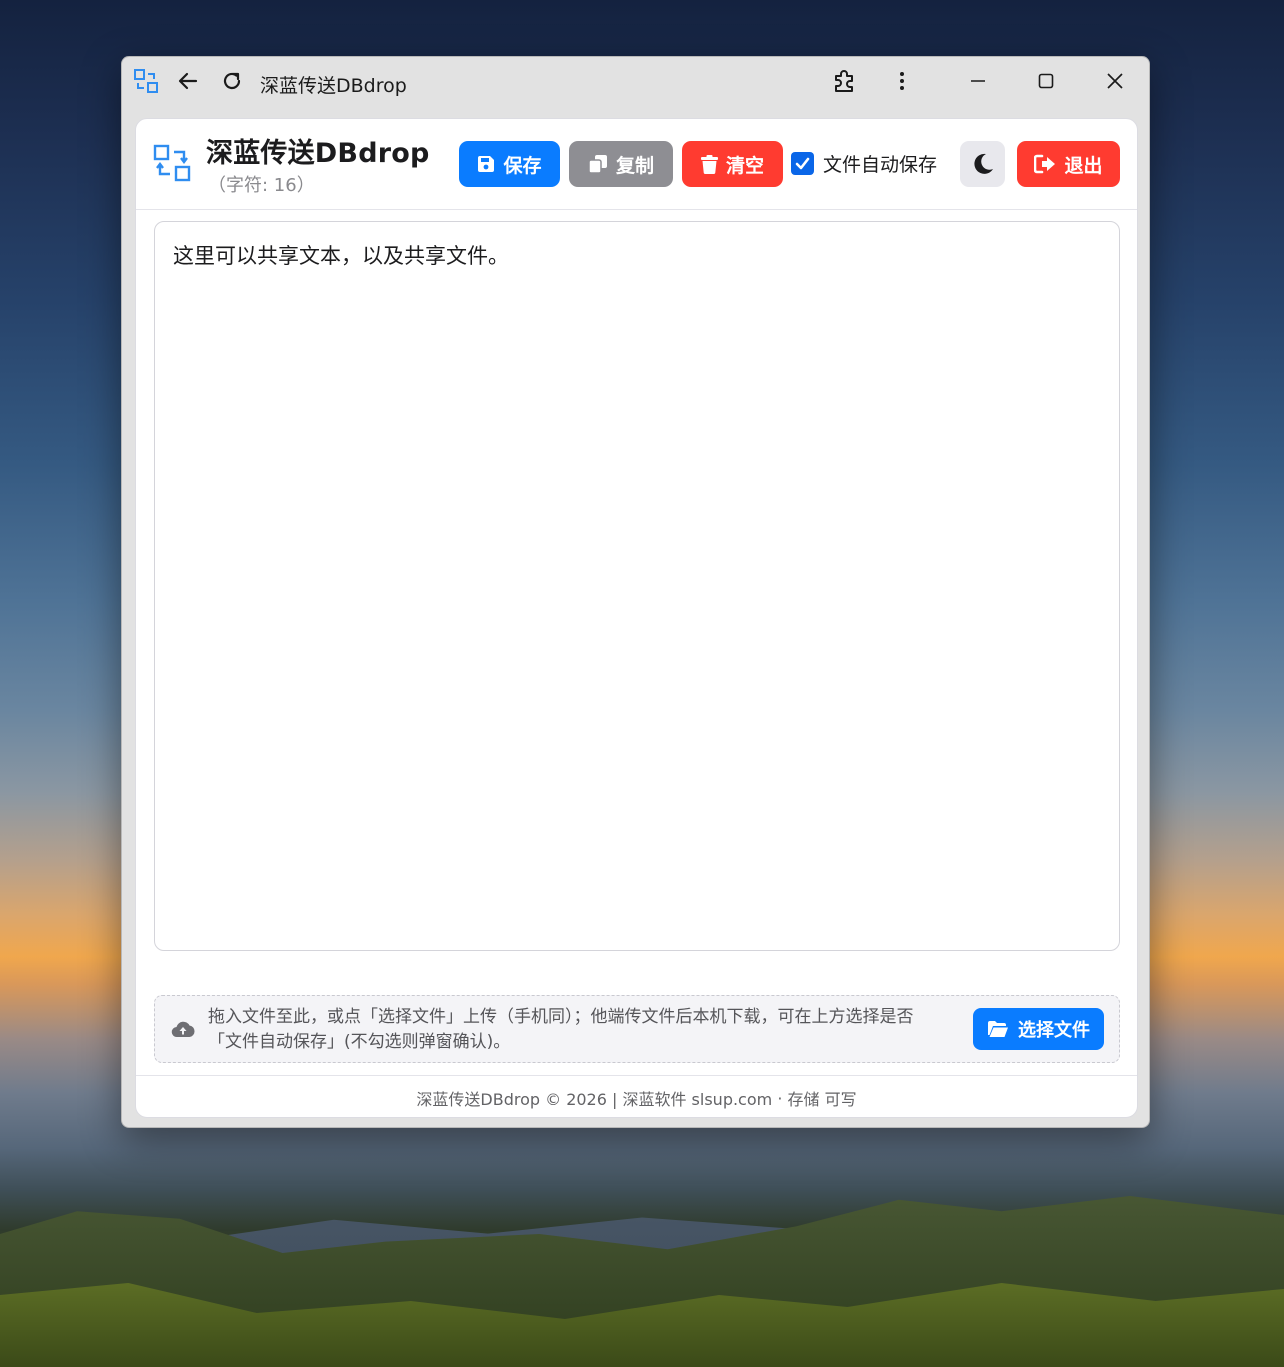 The width and height of the screenshot is (1284, 1367). I want to click on app-title: 深蓝传送DBdrop, so click(318, 153).